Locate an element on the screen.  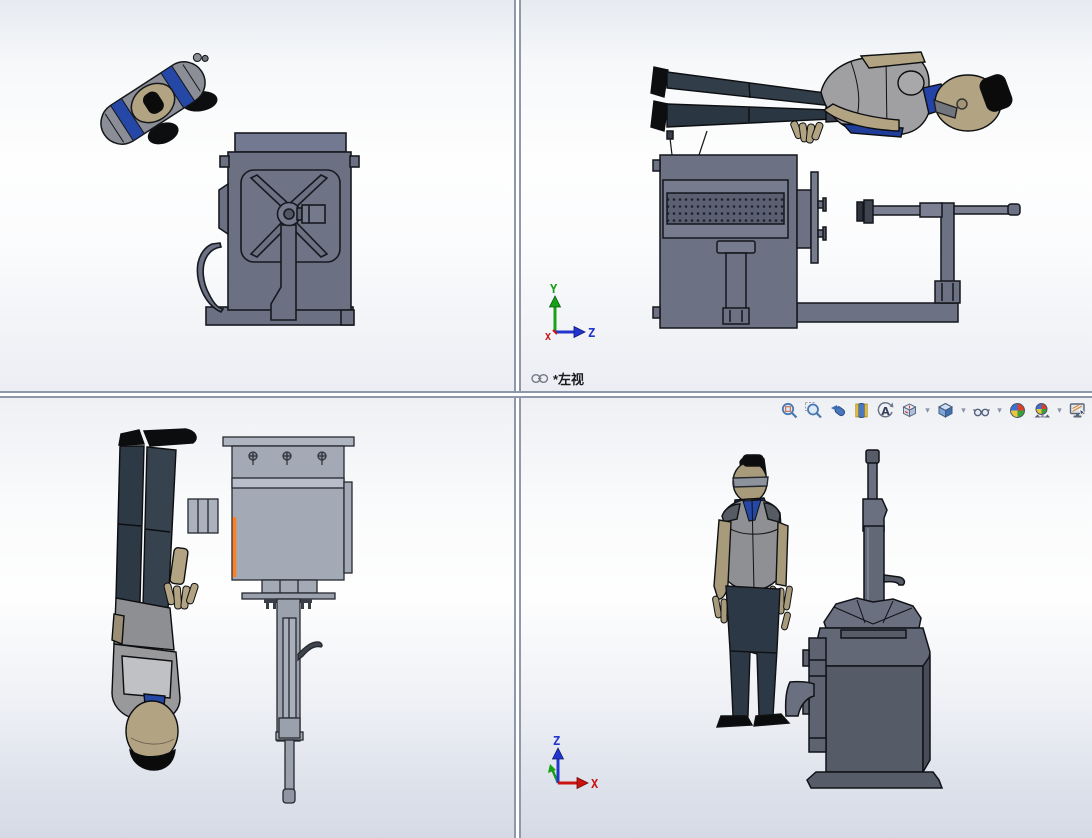
previous-view-icon is located at coordinates (837, 410).